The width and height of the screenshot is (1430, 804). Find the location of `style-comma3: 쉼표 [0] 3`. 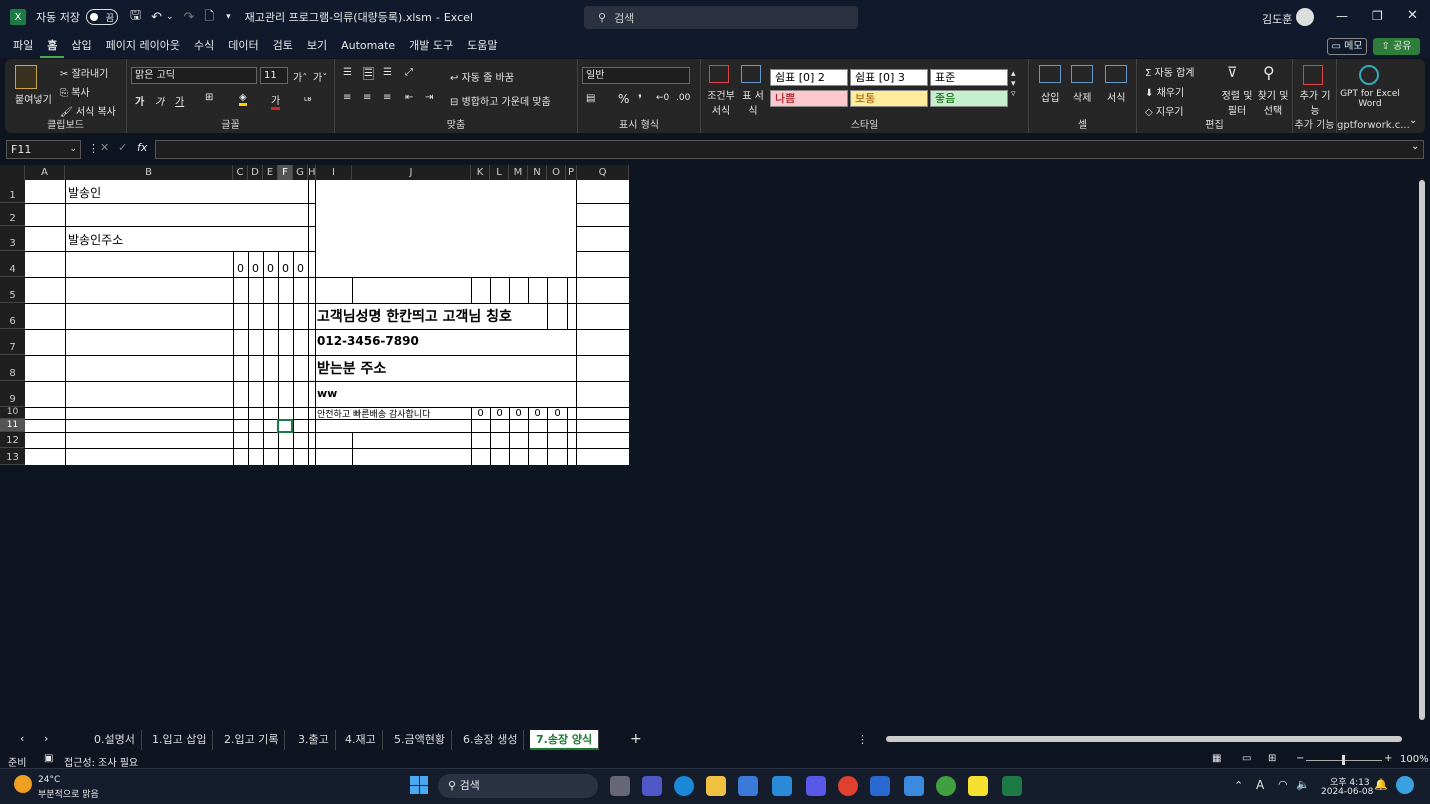

style-comma3: 쉼표 [0] 3 is located at coordinates (889, 77).